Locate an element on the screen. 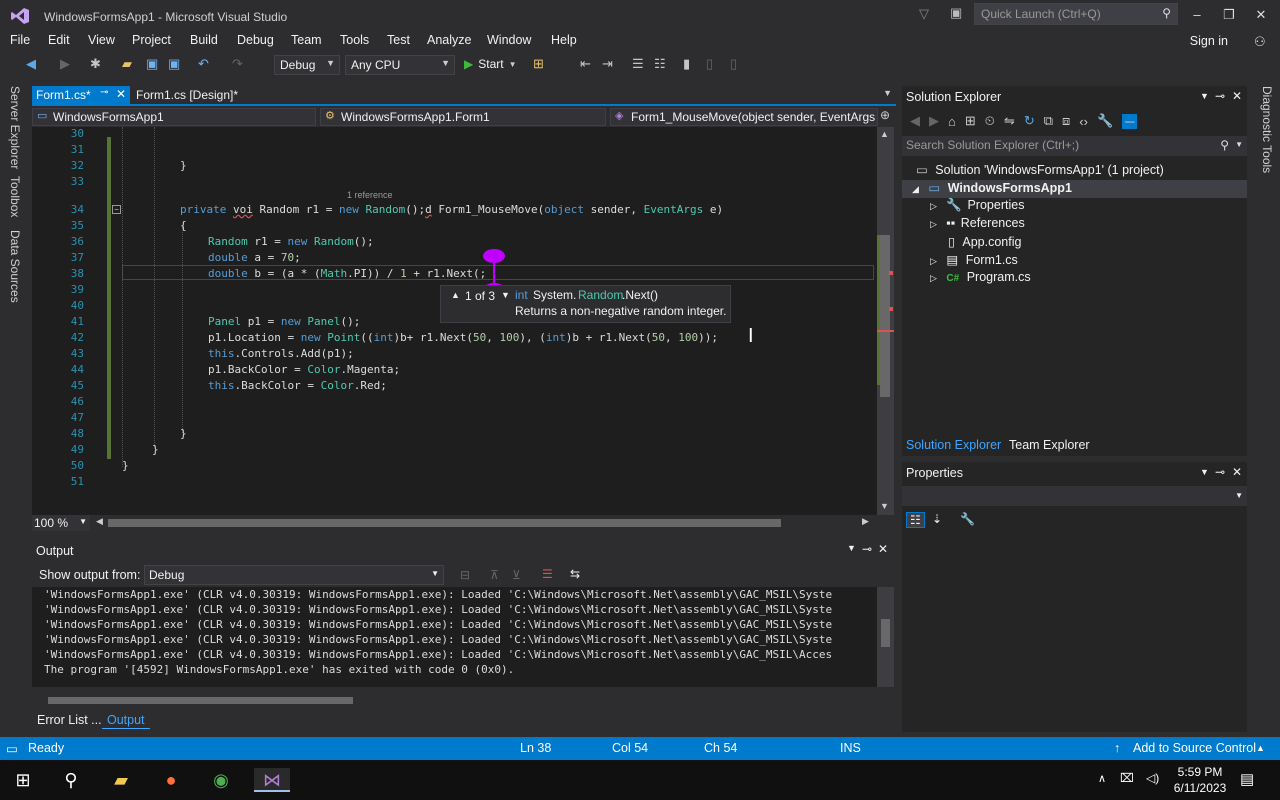  overload-up-icon: ▲ is located at coordinates (455, 295).